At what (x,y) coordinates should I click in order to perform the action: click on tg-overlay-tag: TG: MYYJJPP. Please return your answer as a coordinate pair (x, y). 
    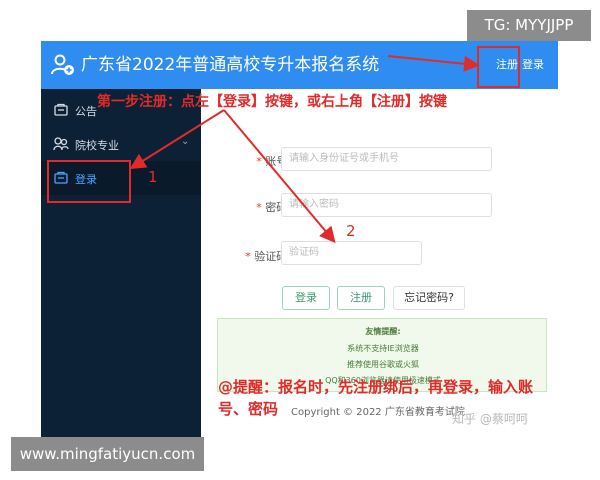
    Looking at the image, I should click on (529, 25).